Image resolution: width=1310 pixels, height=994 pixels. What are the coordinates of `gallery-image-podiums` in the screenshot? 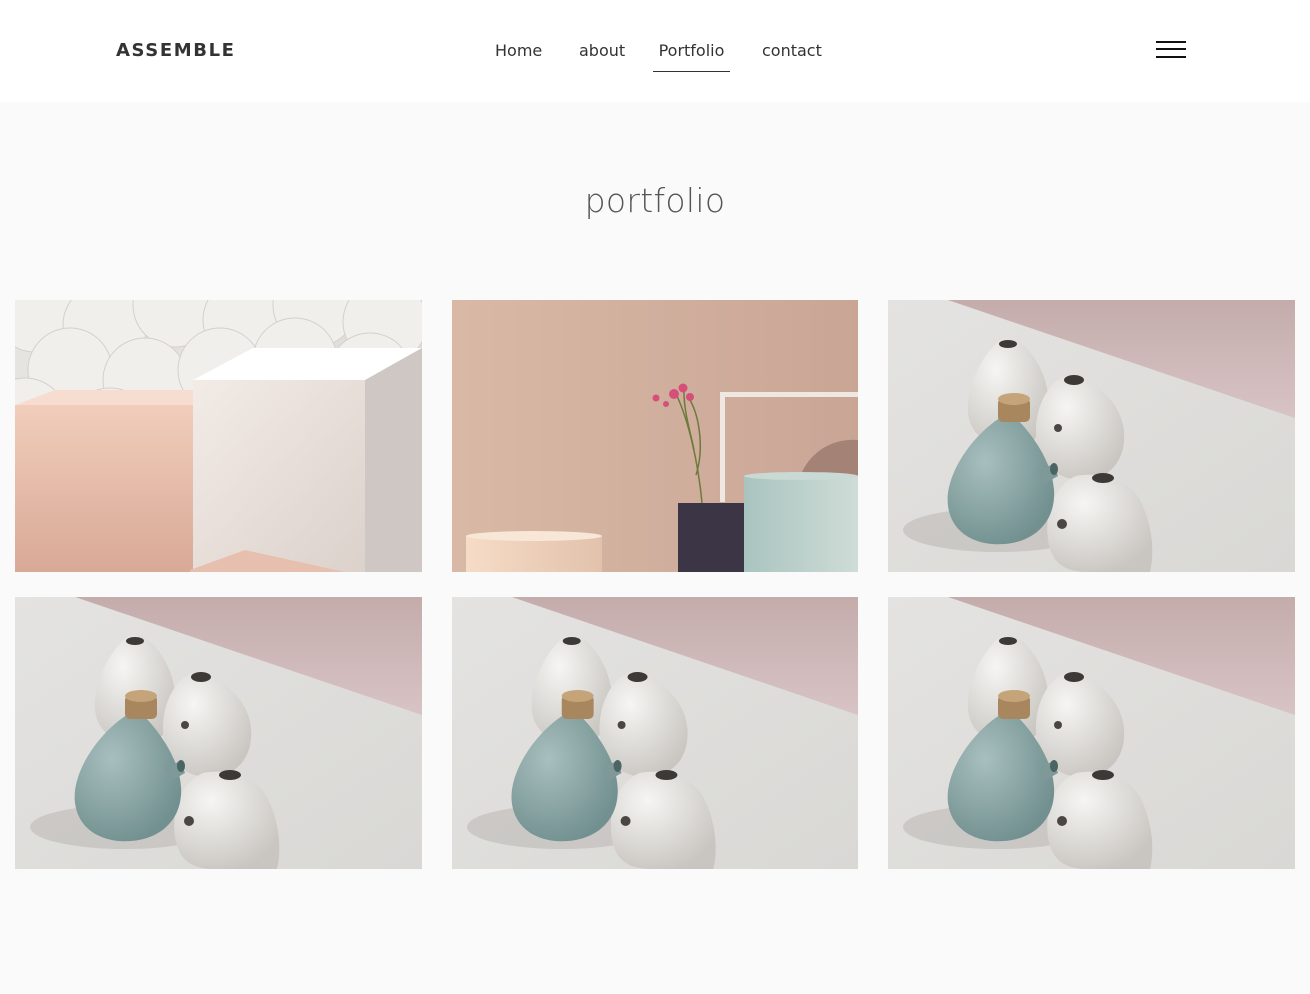 It's located at (655, 436).